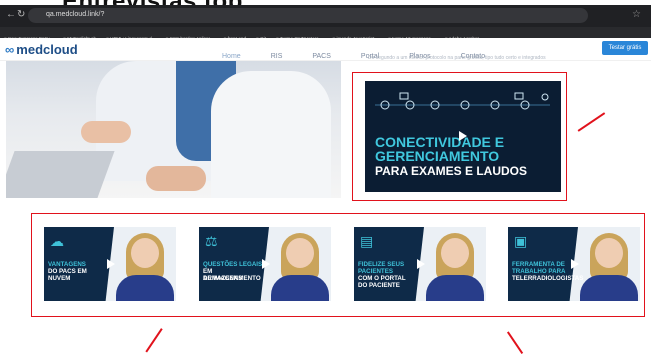  What do you see at coordinates (271, 134) in the screenshot?
I see `hero-doctor-coat-right` at bounding box center [271, 134].